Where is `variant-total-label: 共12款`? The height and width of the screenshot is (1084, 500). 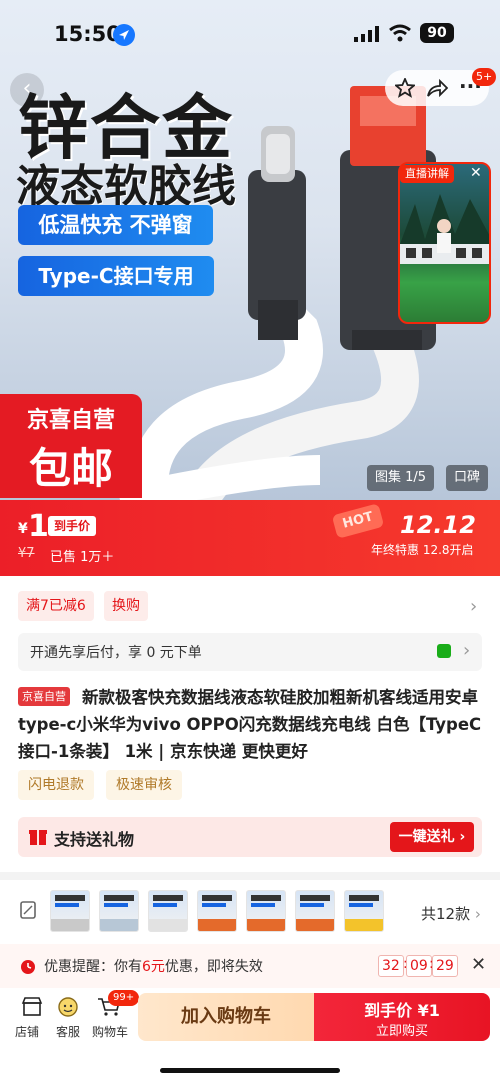
variant-total-label: 共12款 is located at coordinates (446, 914).